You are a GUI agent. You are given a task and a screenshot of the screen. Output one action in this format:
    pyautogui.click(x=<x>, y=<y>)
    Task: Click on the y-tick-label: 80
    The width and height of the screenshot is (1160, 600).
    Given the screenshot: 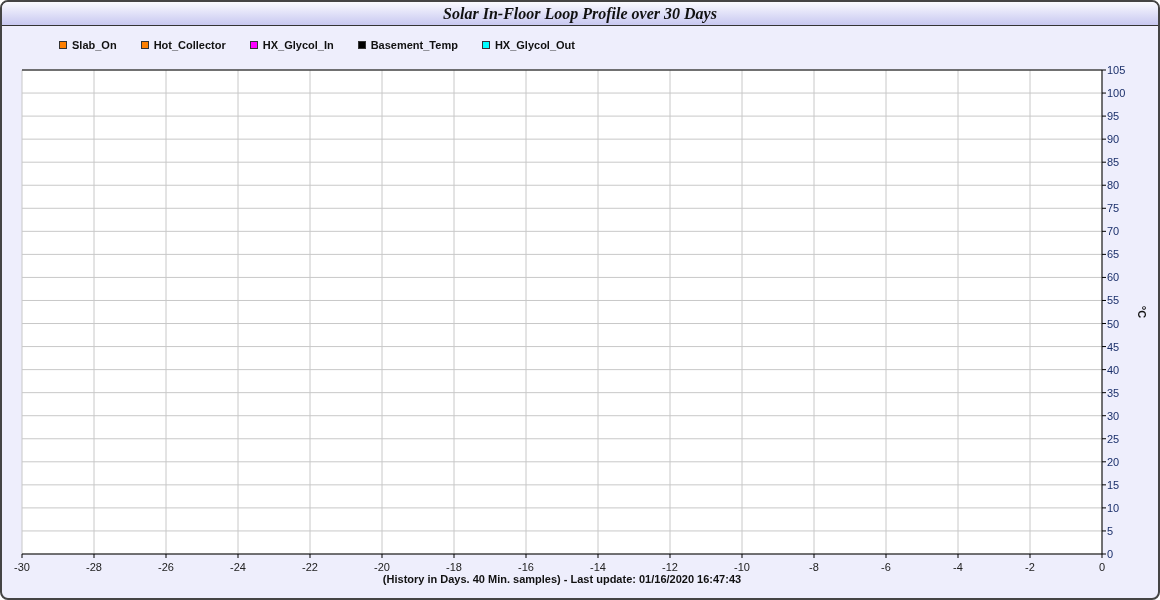 What is the action you would take?
    pyautogui.click(x=1113, y=185)
    